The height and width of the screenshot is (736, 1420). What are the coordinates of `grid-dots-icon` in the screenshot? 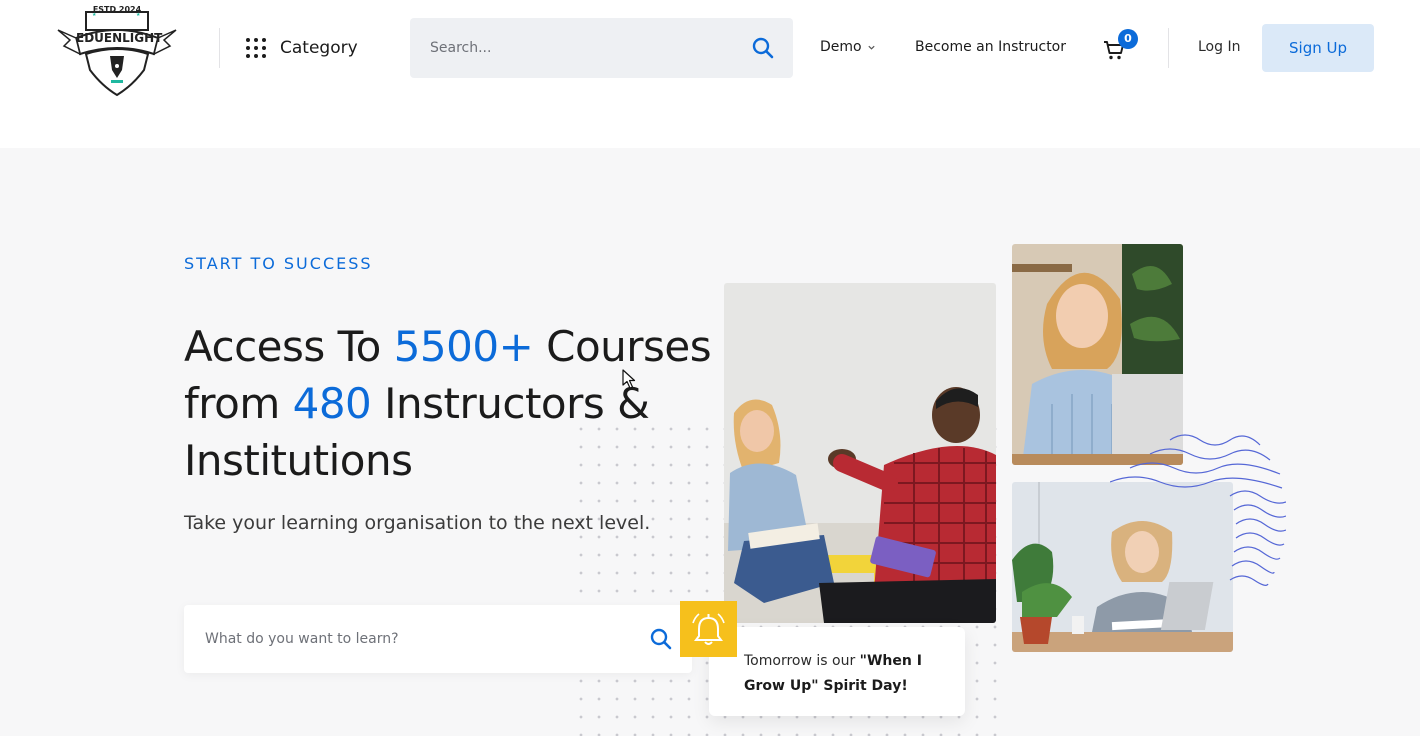 It's located at (256, 48).